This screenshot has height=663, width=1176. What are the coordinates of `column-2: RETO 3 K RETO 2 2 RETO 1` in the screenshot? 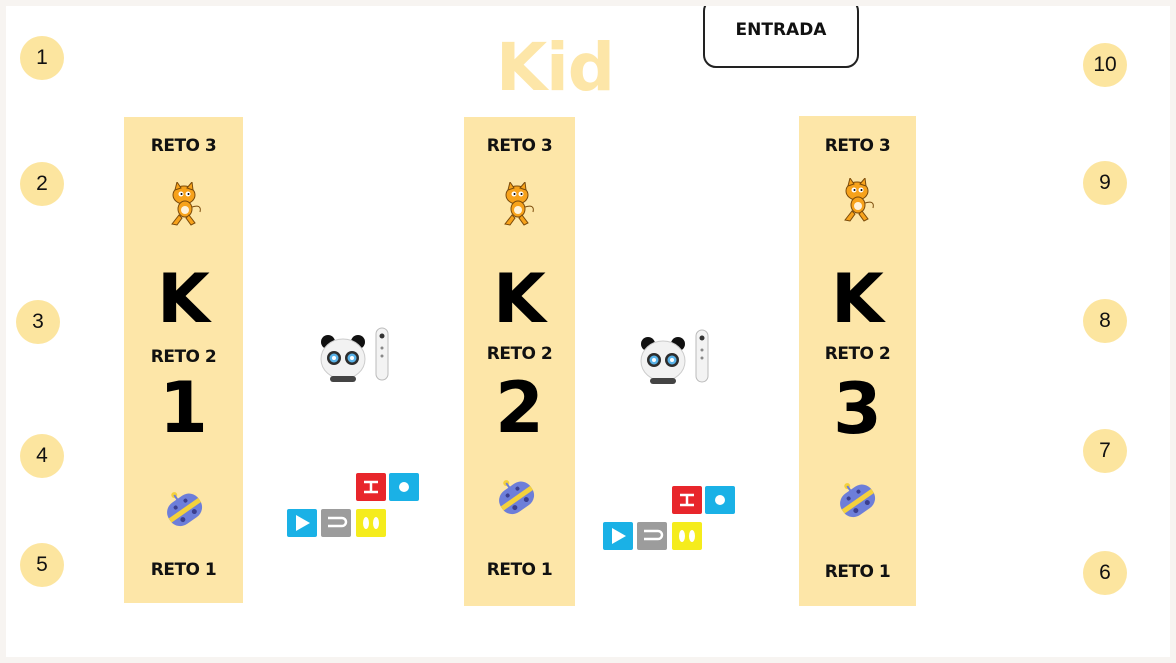 It's located at (519, 361).